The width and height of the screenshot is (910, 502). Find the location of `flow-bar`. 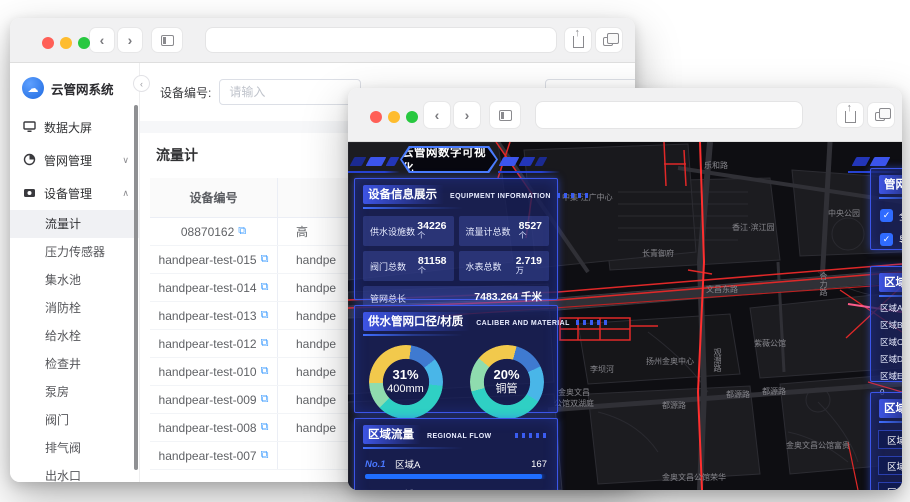

flow-bar is located at coordinates (456, 476).